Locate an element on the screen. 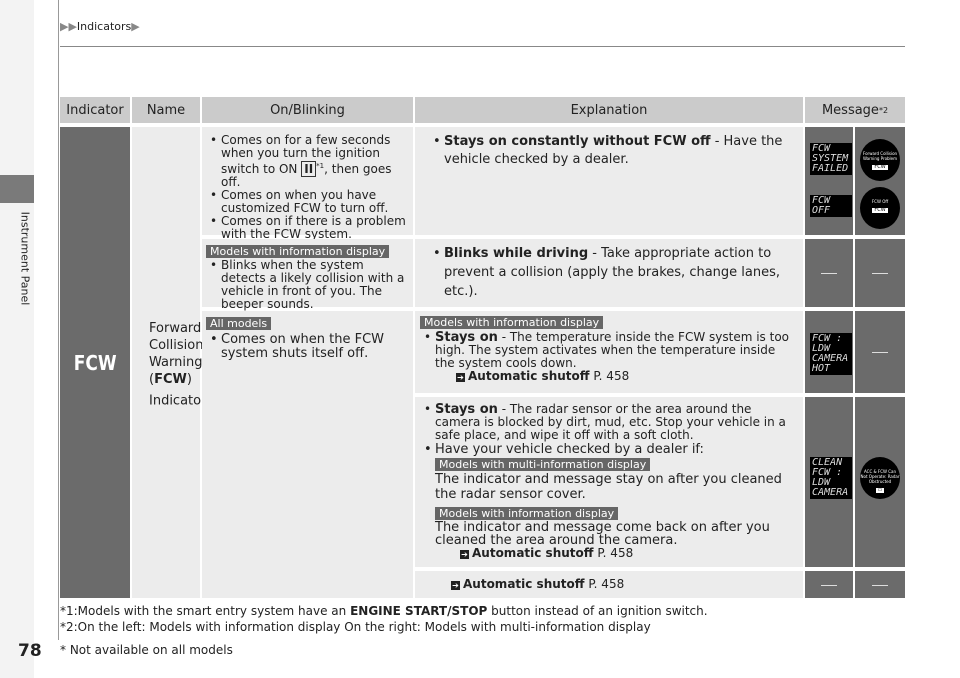 The image size is (960, 678). breadcrumb-item: Indicators is located at coordinates (104, 26).